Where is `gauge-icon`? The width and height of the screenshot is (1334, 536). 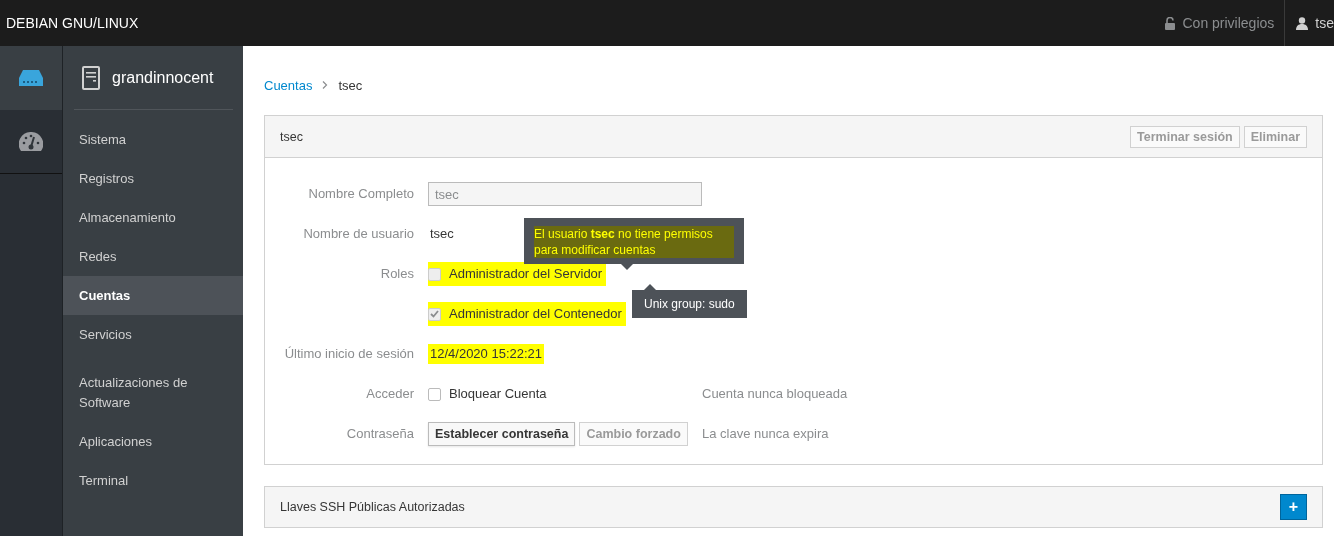
gauge-icon is located at coordinates (31, 141).